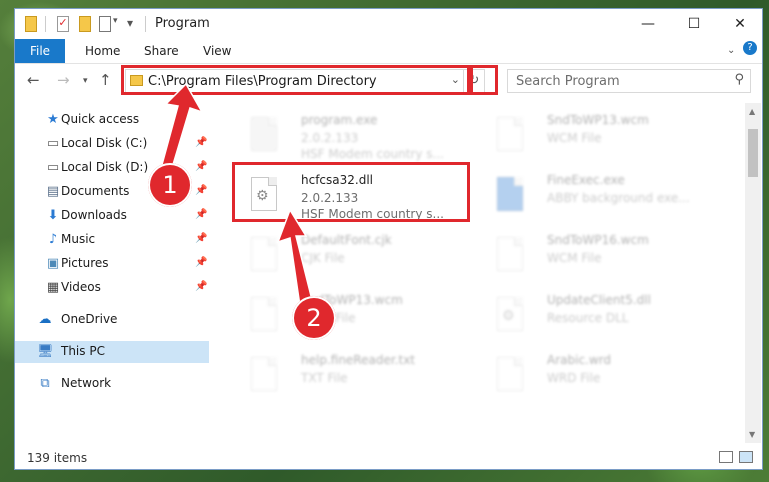 The height and width of the screenshot is (482, 769). I want to click on downloads-icon: ⬇, so click(53, 215).